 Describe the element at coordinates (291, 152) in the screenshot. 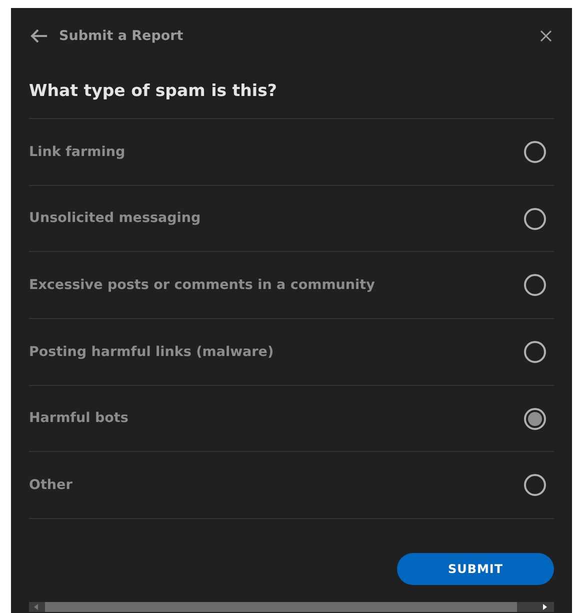

I see `option-row: Link farming` at that location.